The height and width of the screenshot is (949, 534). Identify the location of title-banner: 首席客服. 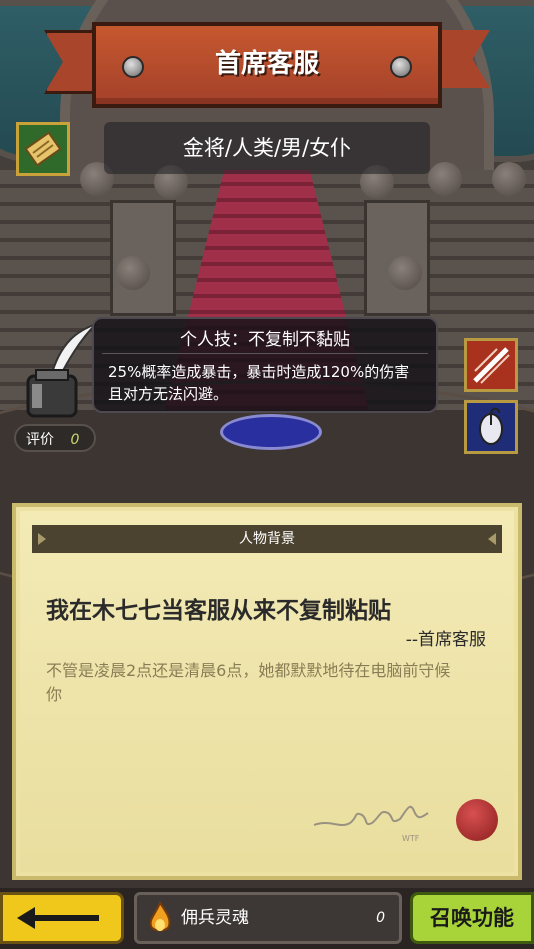
(267, 67).